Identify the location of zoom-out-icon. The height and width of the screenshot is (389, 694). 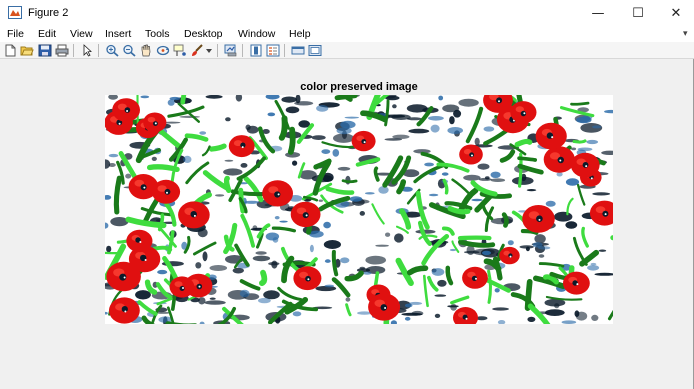
(129, 50).